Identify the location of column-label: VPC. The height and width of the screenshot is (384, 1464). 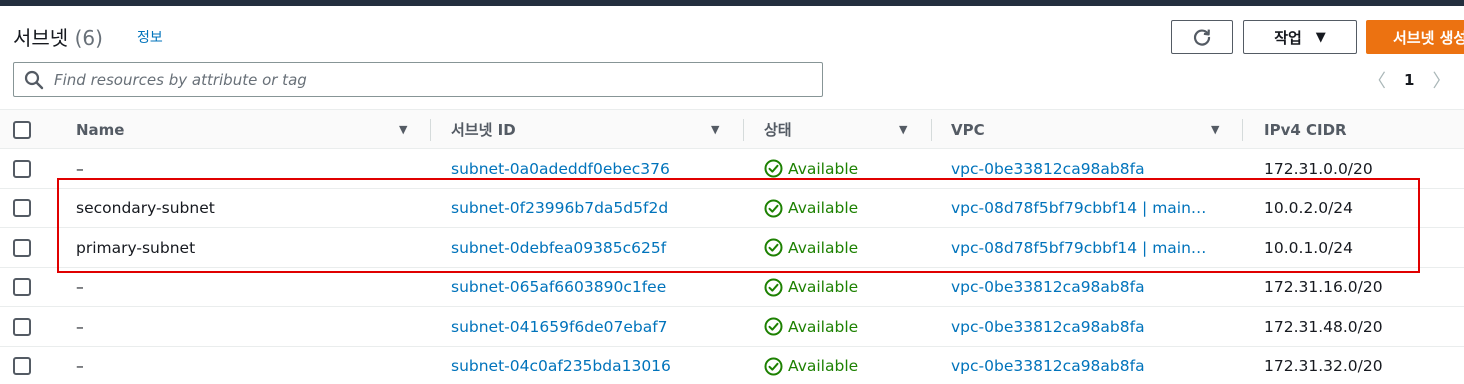
(968, 129).